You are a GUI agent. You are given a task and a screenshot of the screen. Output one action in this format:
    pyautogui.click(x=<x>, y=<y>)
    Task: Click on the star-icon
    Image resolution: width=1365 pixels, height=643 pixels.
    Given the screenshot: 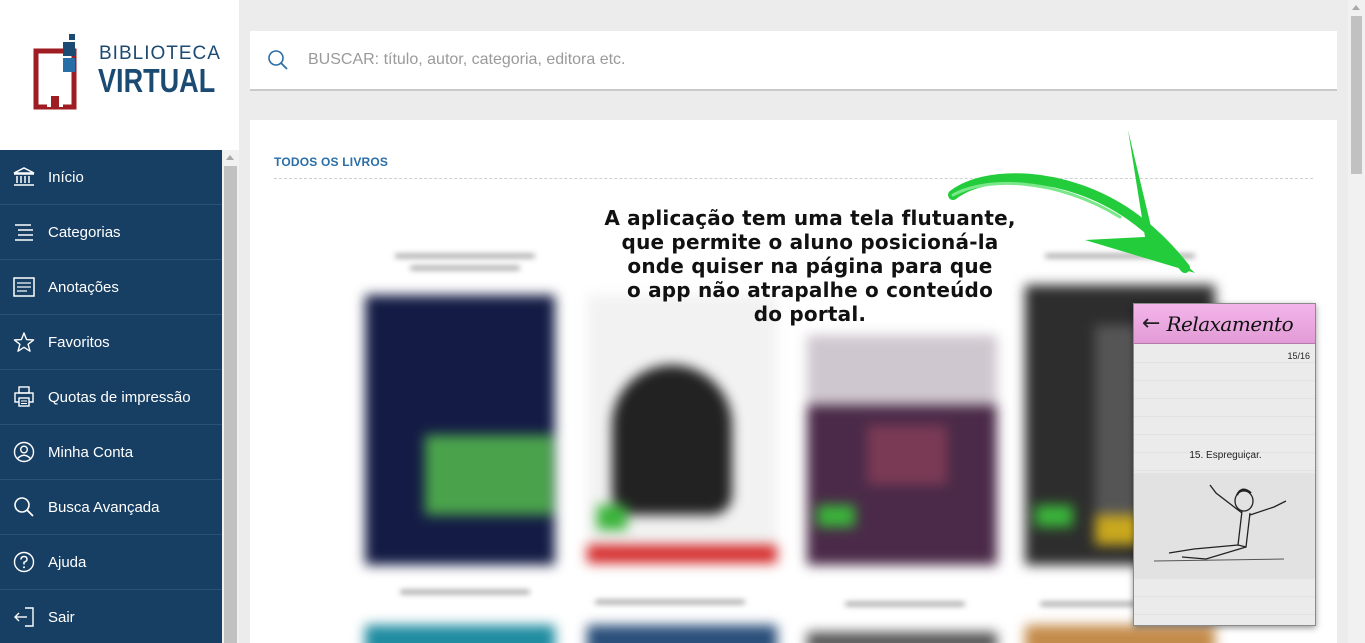 What is the action you would take?
    pyautogui.click(x=24, y=342)
    